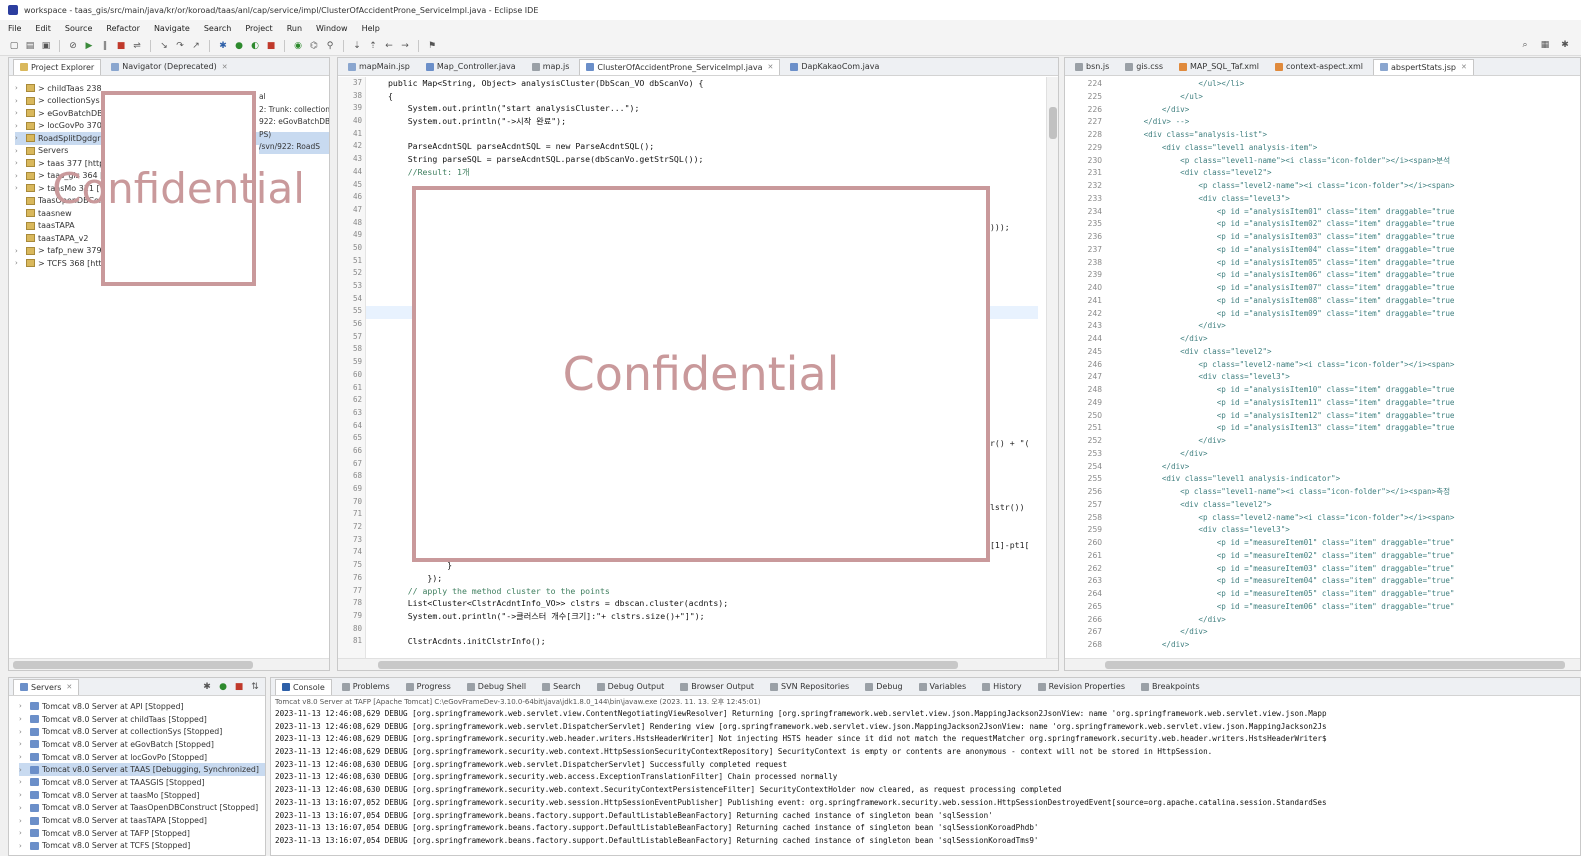 The width and height of the screenshot is (1581, 856). Describe the element at coordinates (389, 46) in the screenshot. I see `back-icon: ←` at that location.